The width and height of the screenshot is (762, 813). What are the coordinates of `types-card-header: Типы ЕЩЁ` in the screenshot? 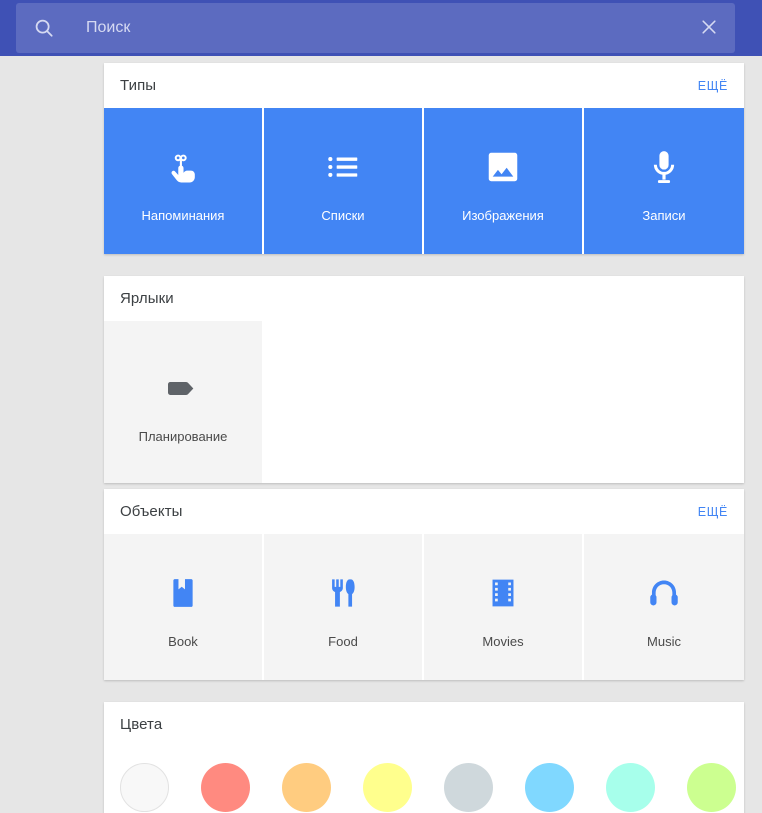 It's located at (424, 85).